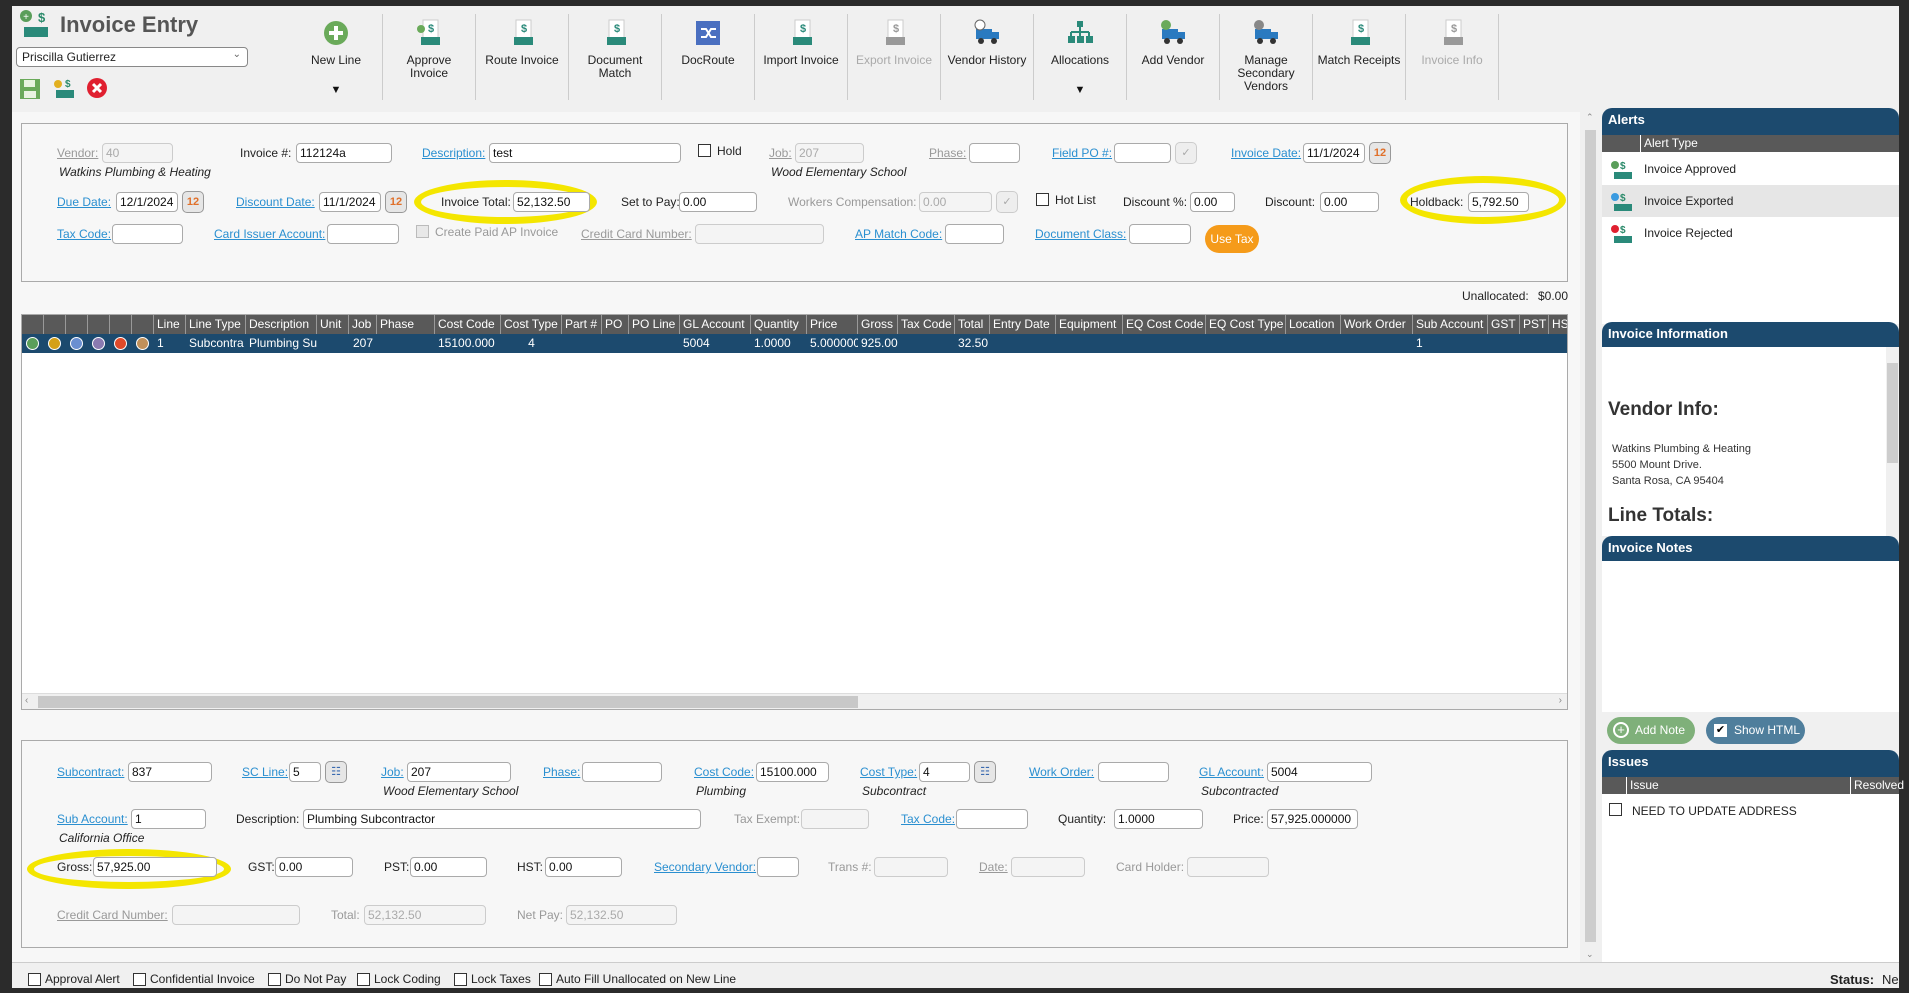  Describe the element at coordinates (265, 772) in the screenshot. I see `sc-line-label: SC Line:` at that location.